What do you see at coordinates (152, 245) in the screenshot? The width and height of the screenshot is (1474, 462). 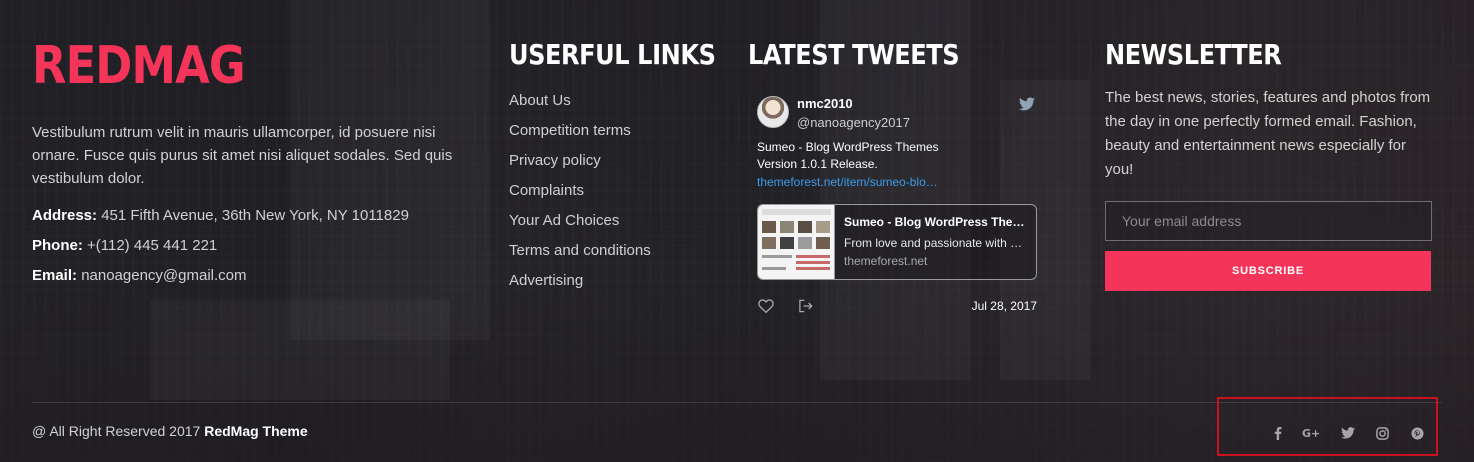 I see `phone-value: +(112) 445 441 221` at bounding box center [152, 245].